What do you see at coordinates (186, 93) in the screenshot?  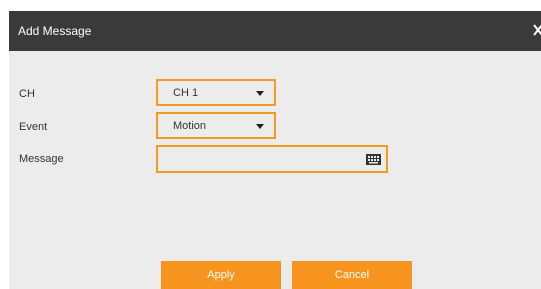 I see `ch-select-value: CH 1` at bounding box center [186, 93].